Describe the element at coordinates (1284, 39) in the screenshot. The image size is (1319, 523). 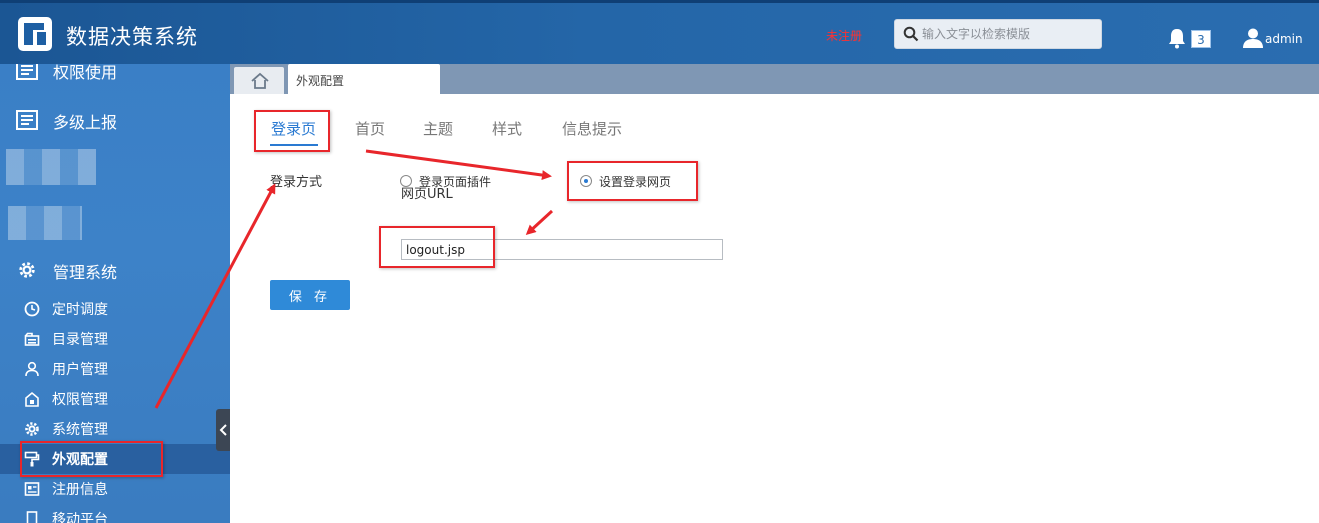
I see `username: admin` at that location.